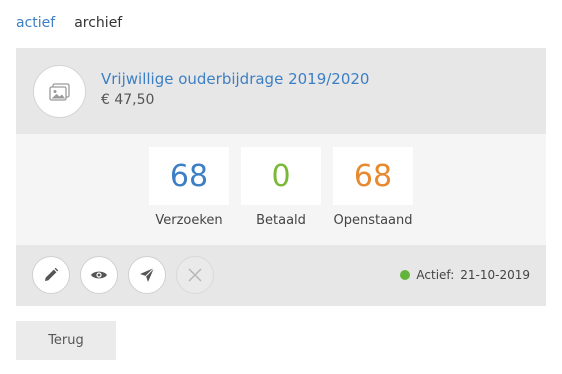 Image resolution: width=562 pixels, height=374 pixels. I want to click on image-placeholder-icon, so click(59, 91).